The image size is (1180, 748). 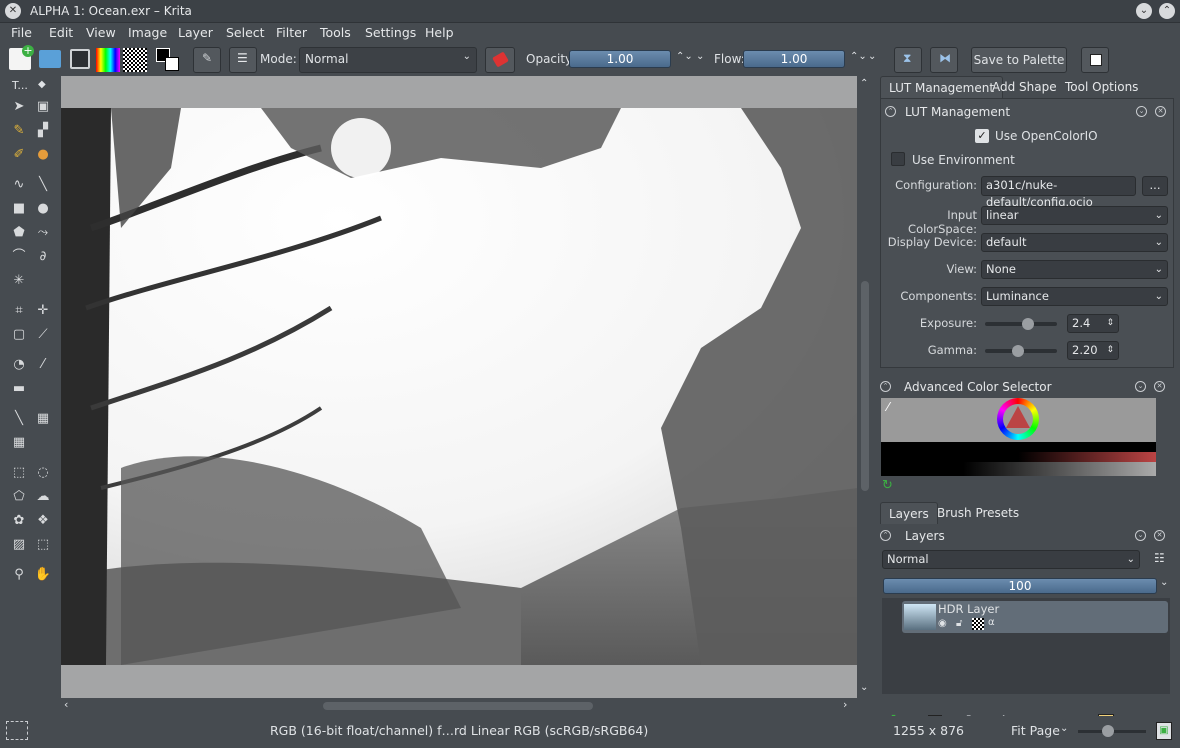 What do you see at coordinates (43, 233) in the screenshot?
I see `polyline-tool-icon: ⤳` at bounding box center [43, 233].